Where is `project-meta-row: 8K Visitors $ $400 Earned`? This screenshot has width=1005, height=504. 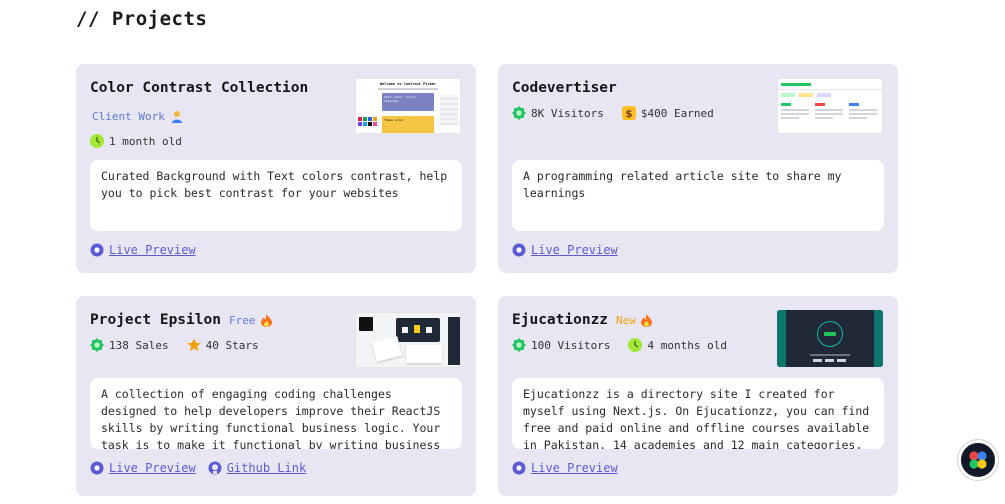 project-meta-row: 8K Visitors $ $400 Earned is located at coordinates (613, 113).